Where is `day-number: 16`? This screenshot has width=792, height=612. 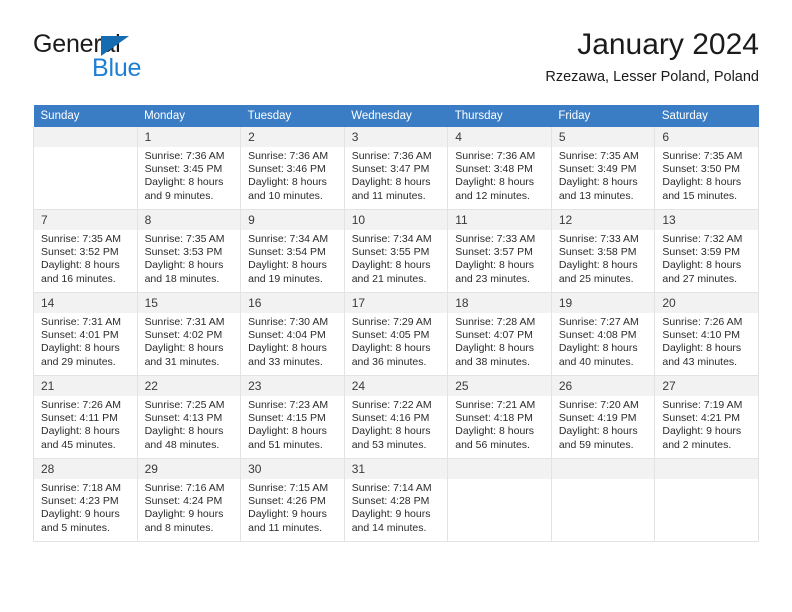
day-number: 16 is located at coordinates (292, 303).